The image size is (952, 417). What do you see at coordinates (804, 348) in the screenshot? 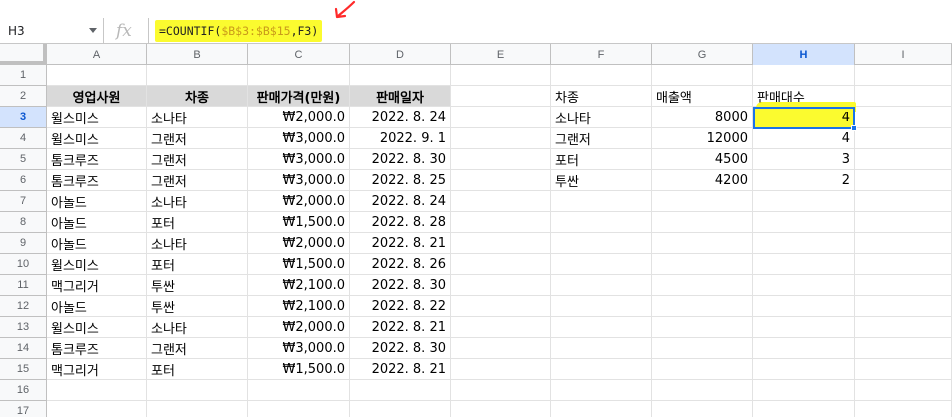
I see `cell-h14` at bounding box center [804, 348].